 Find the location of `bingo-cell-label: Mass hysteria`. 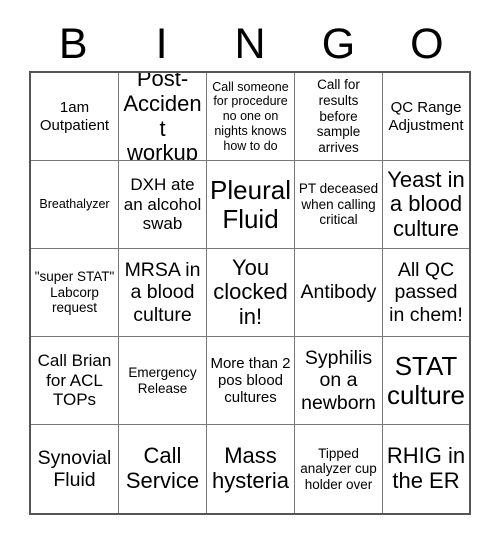

bingo-cell-label: Mass hysteria is located at coordinates (250, 468).